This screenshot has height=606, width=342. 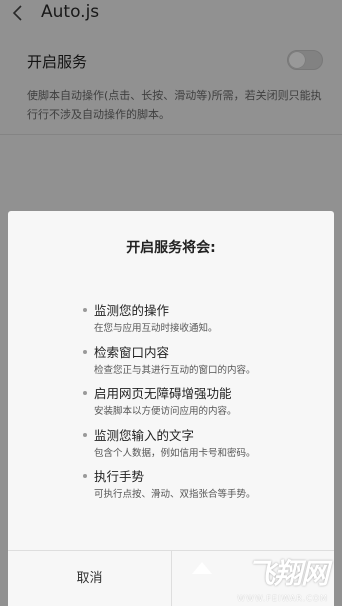 What do you see at coordinates (165, 411) in the screenshot?
I see `permission-description: 安装脚本以方便访问应用的内容。` at bounding box center [165, 411].